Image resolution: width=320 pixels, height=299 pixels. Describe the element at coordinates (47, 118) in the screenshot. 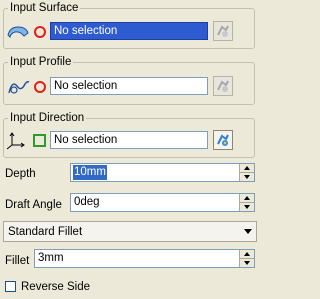

I see `input-direction-title: Input Direction` at that location.